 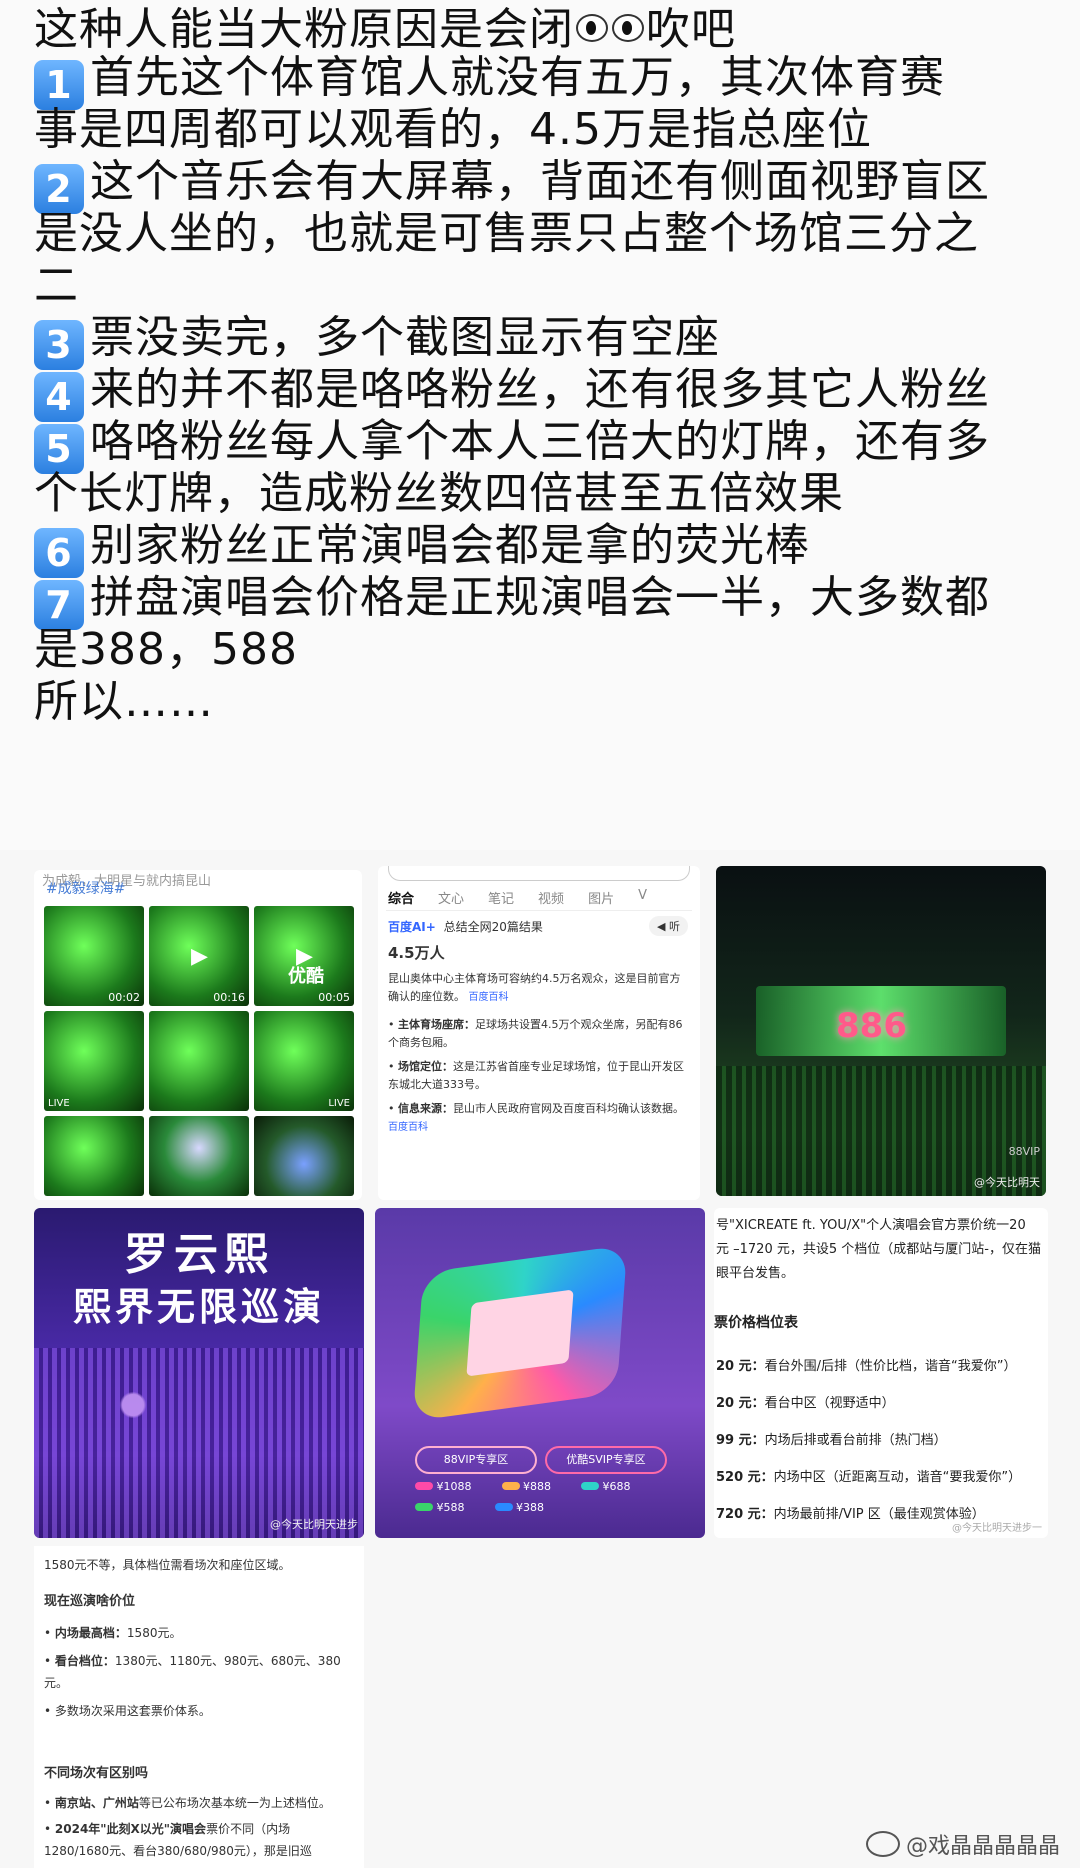 I want to click on baidu-ai-logo: 百度AI+, so click(x=412, y=927).